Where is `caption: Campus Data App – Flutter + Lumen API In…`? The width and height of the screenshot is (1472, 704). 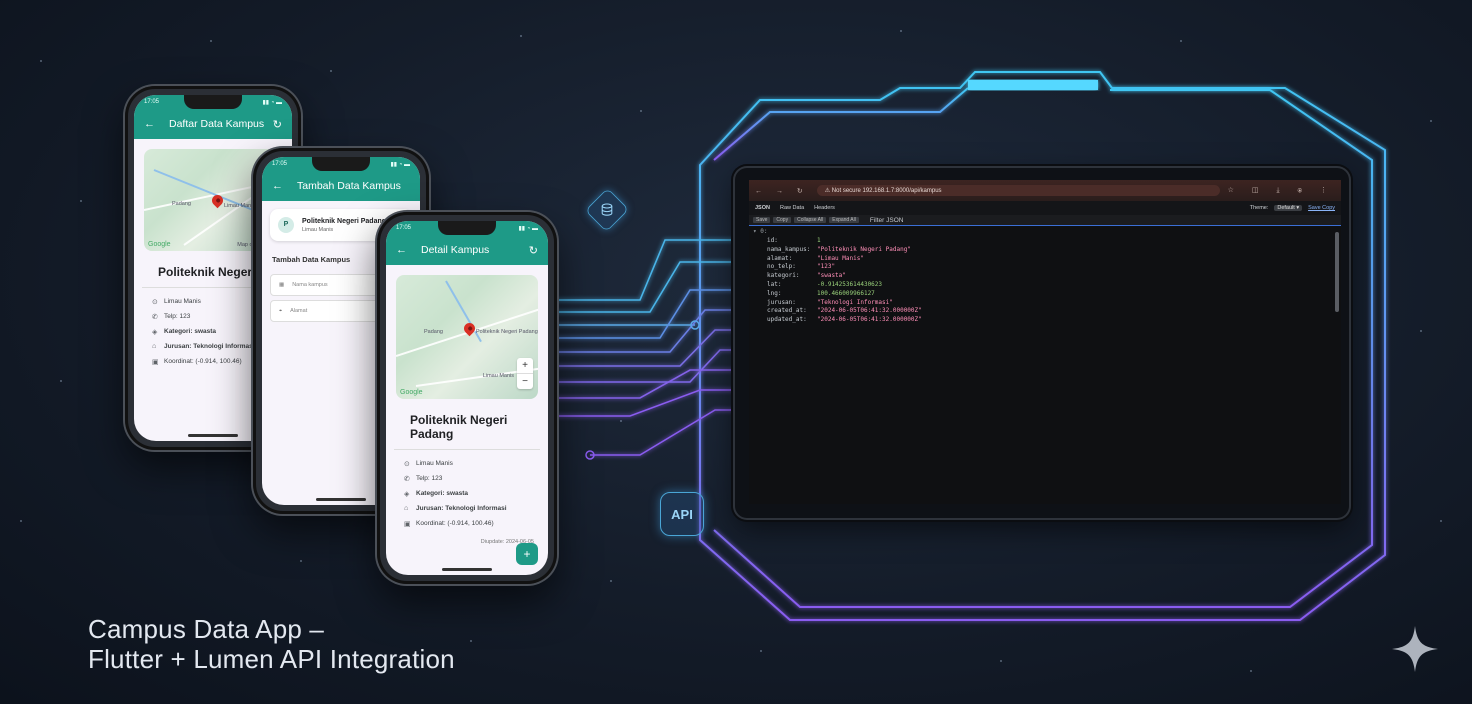 caption: Campus Data App – Flutter + Lumen API In… is located at coordinates (271, 644).